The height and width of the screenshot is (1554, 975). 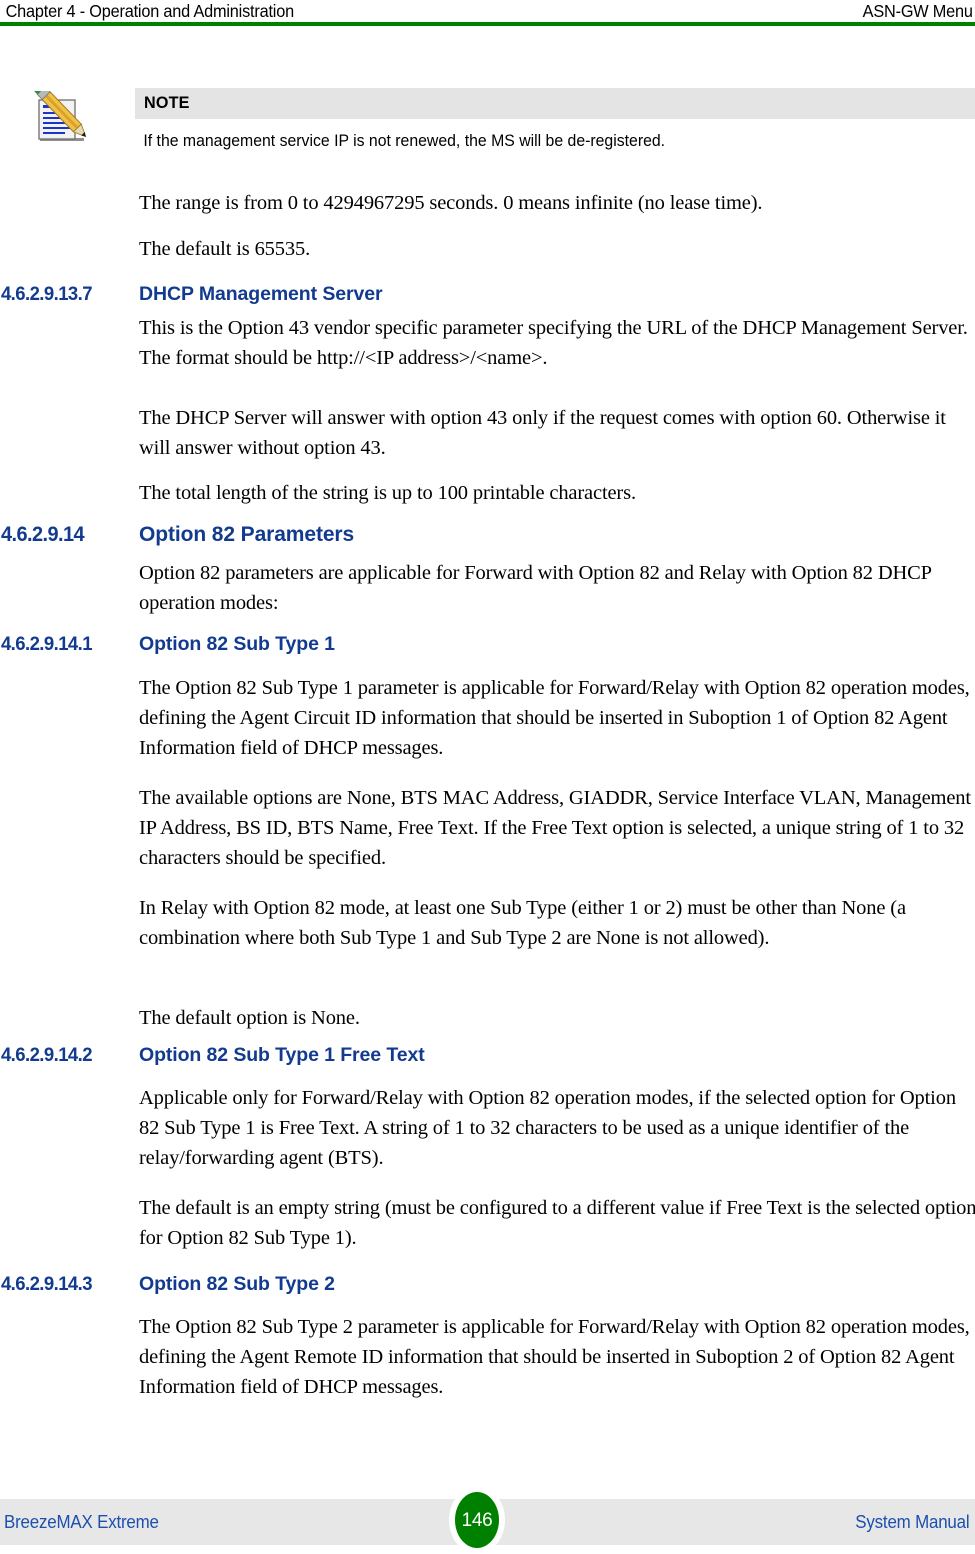 I want to click on section-number: 4.6.2.9.13.7, so click(x=46, y=294).